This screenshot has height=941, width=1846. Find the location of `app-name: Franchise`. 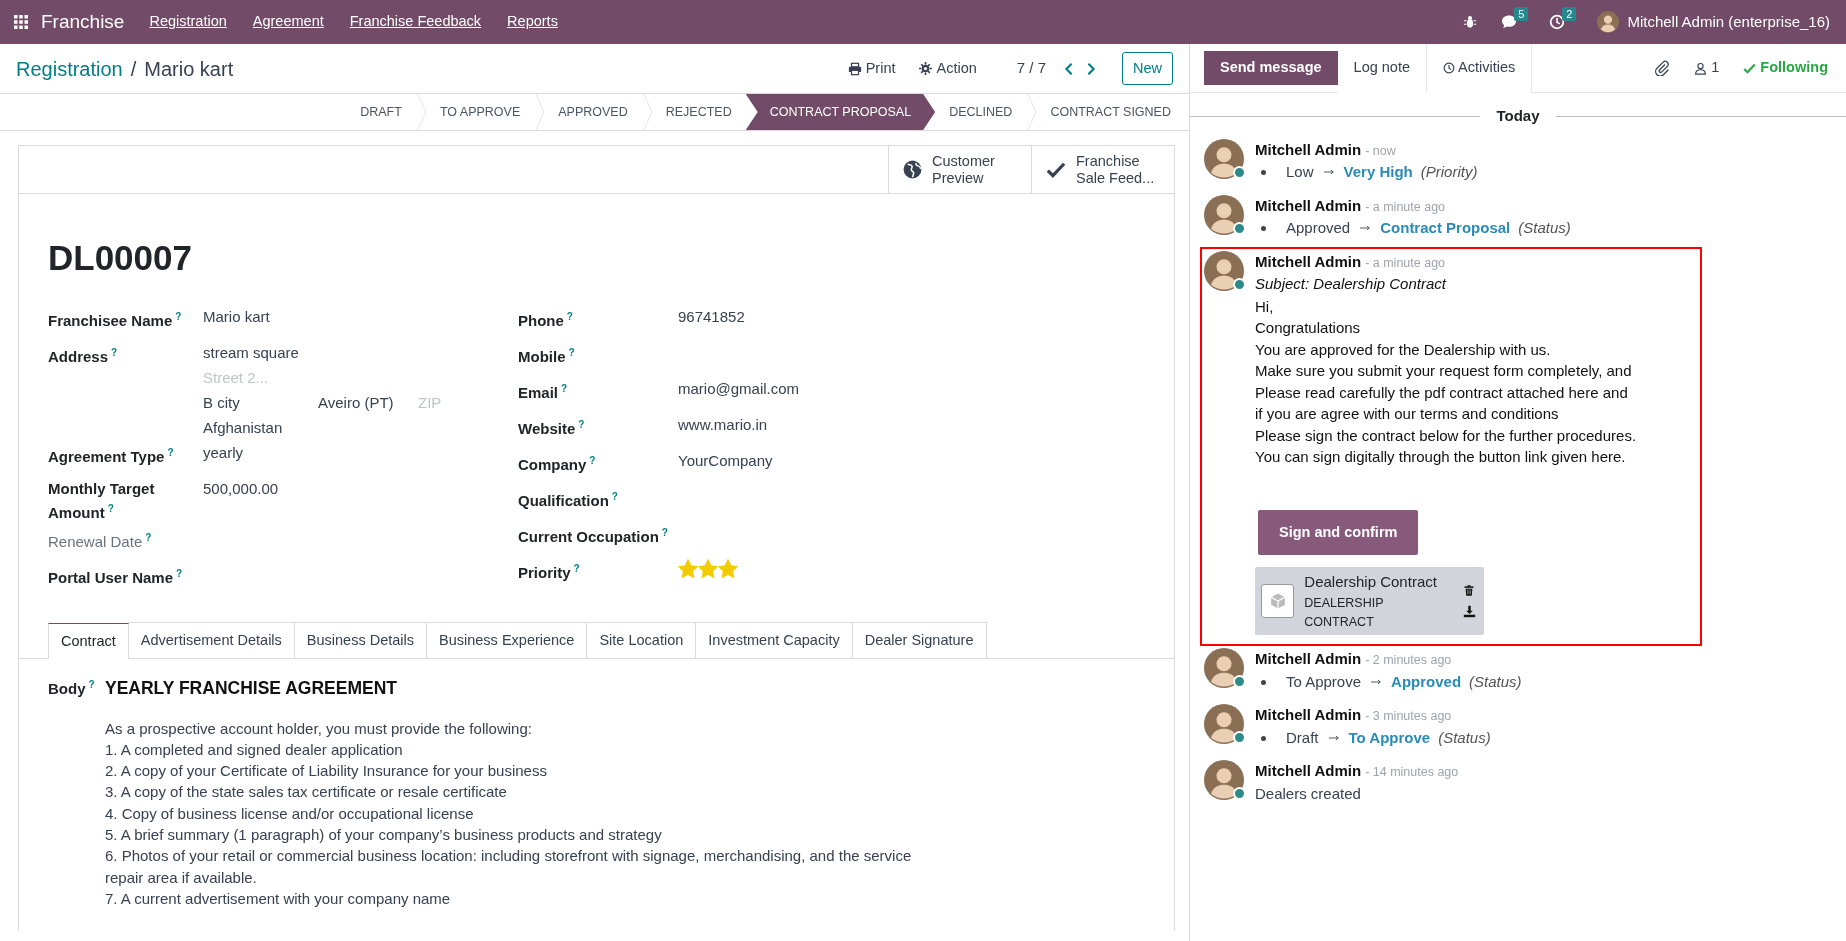

app-name: Franchise is located at coordinates (83, 21).